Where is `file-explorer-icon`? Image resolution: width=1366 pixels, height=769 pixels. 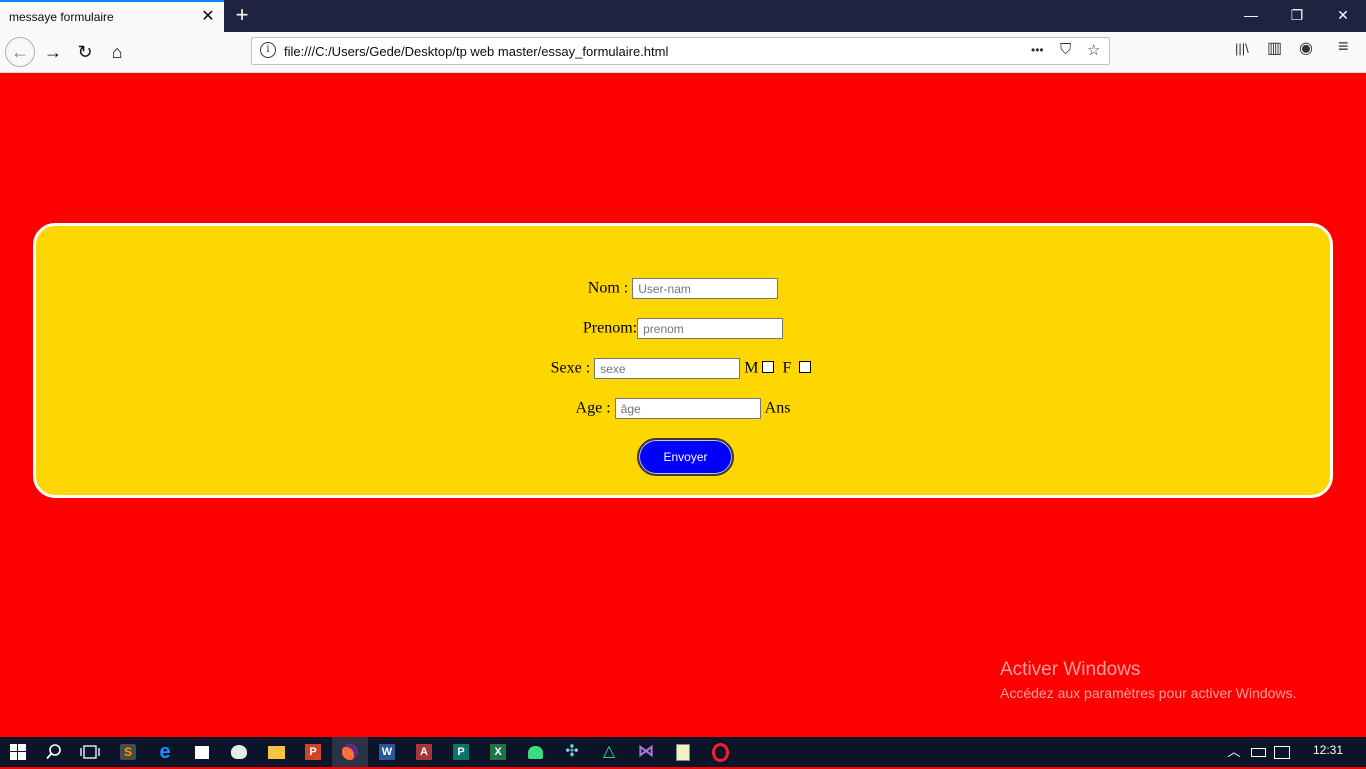
file-explorer-icon is located at coordinates (276, 752).